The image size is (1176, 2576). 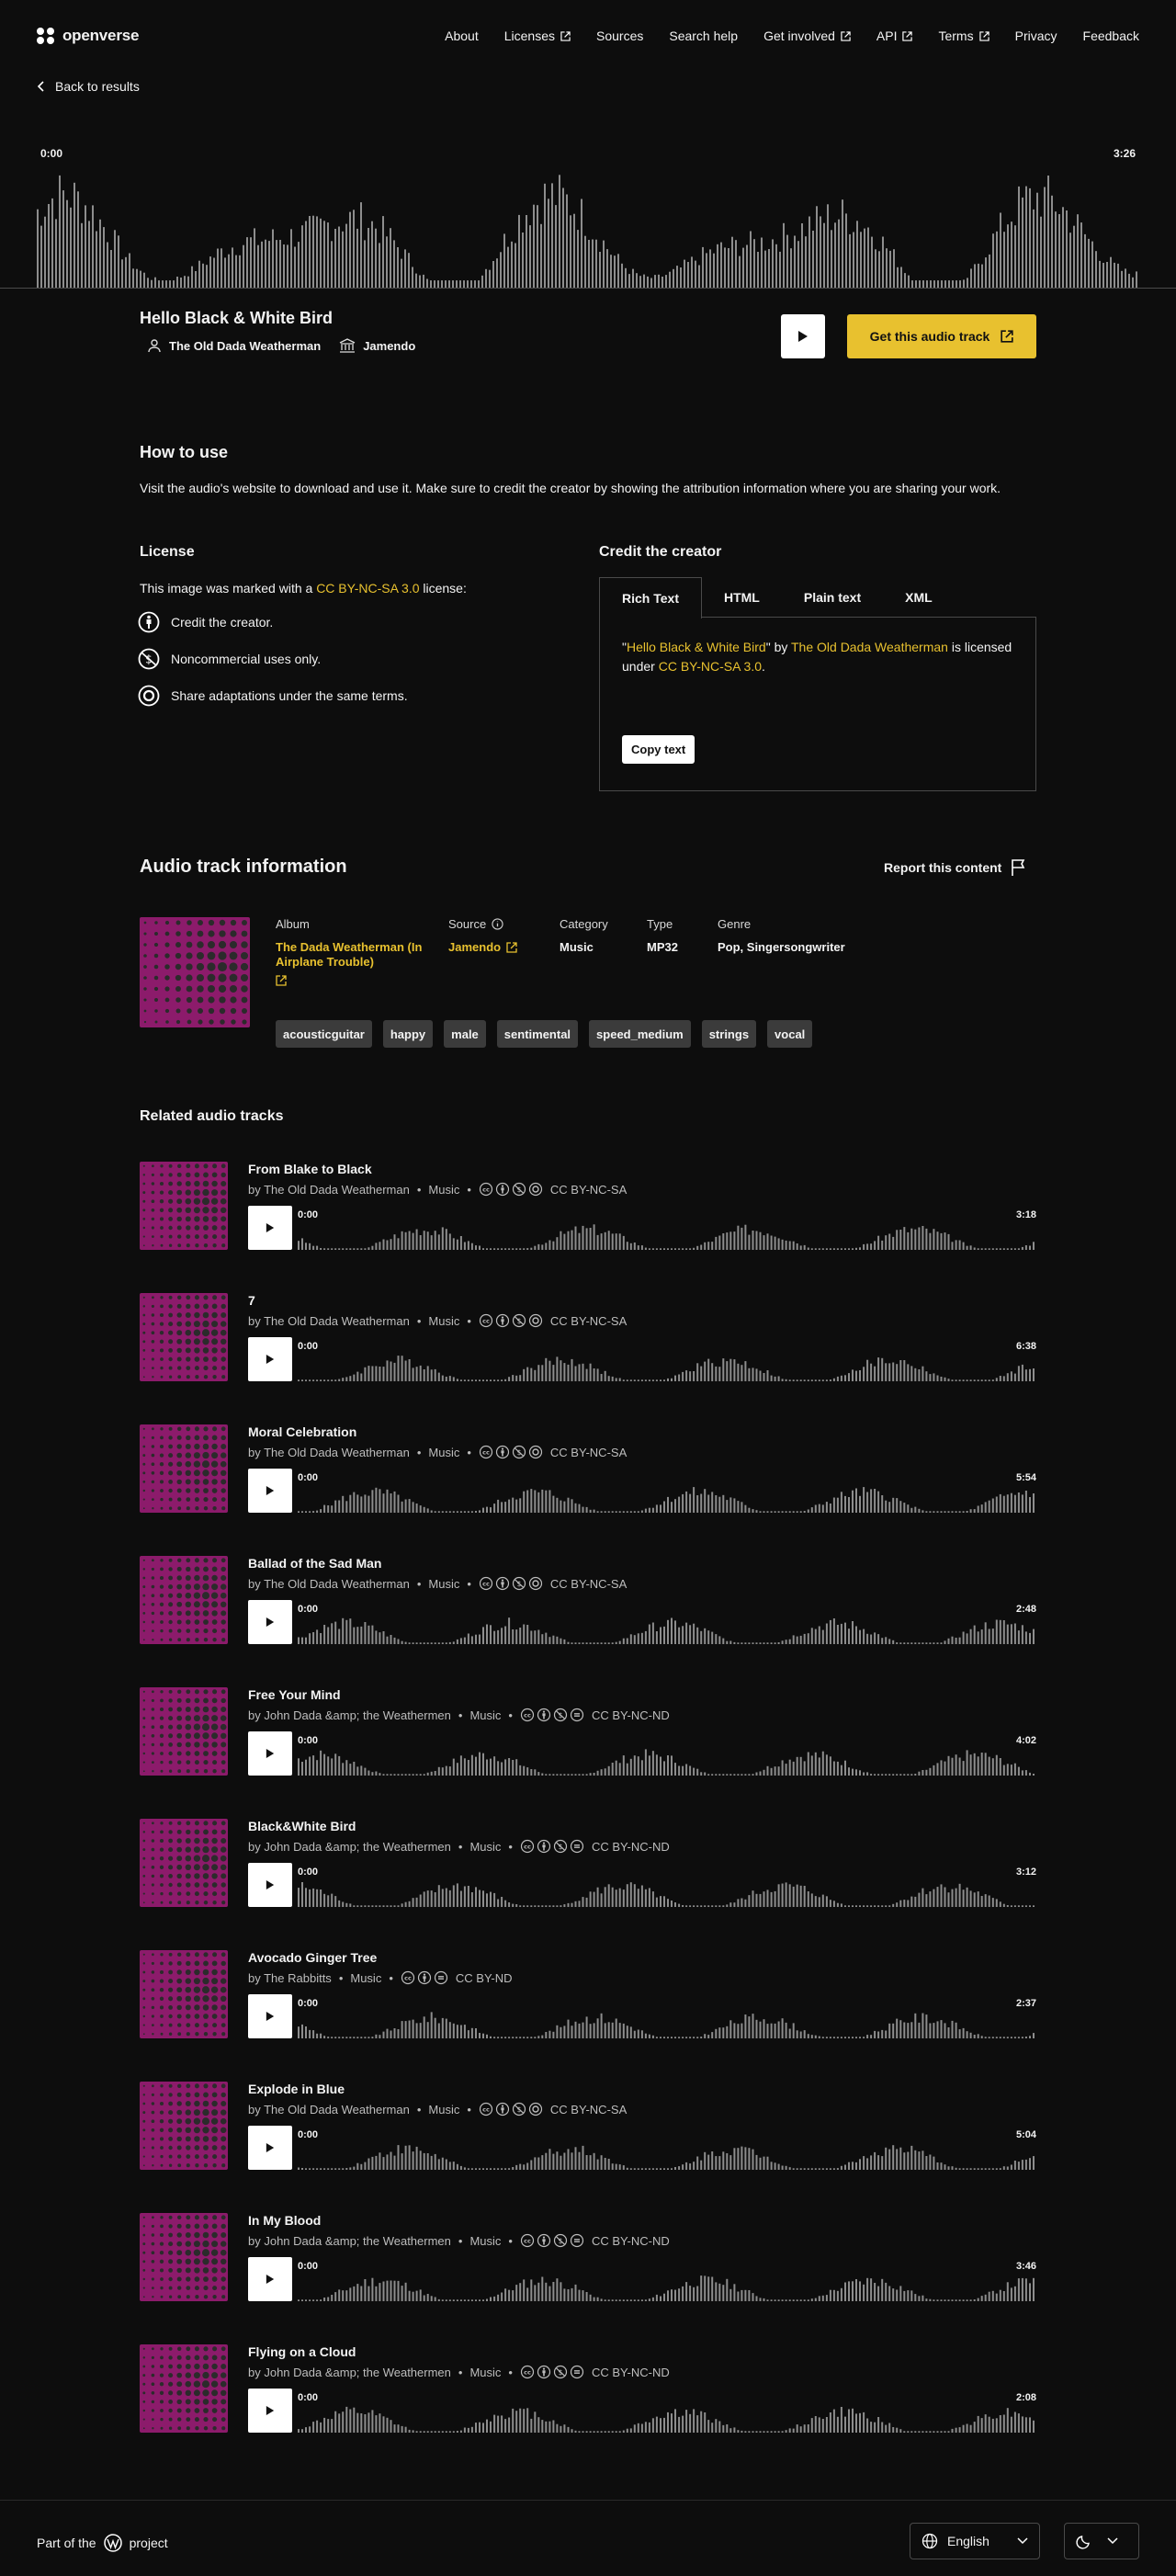 What do you see at coordinates (467, 924) in the screenshot?
I see `source-label: Source` at bounding box center [467, 924].